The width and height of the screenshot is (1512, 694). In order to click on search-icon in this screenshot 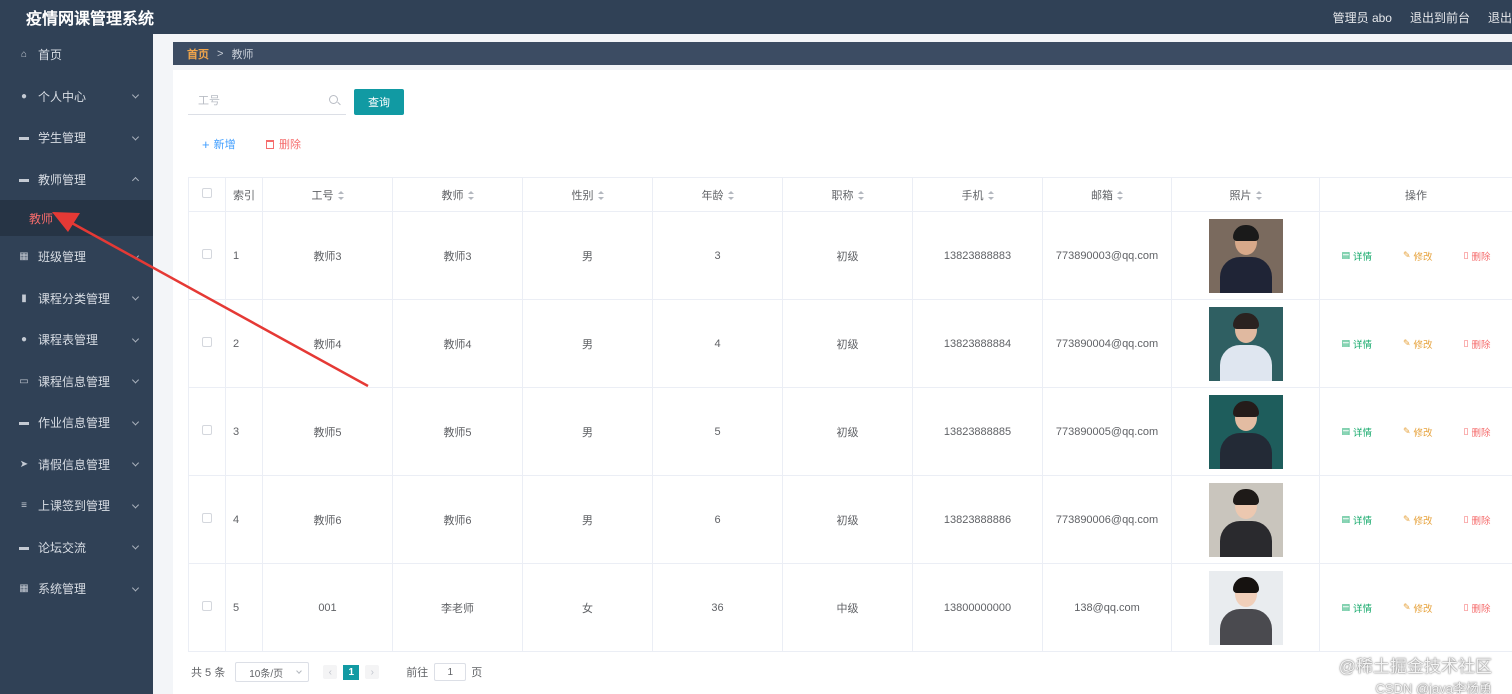, I will do `click(333, 99)`.